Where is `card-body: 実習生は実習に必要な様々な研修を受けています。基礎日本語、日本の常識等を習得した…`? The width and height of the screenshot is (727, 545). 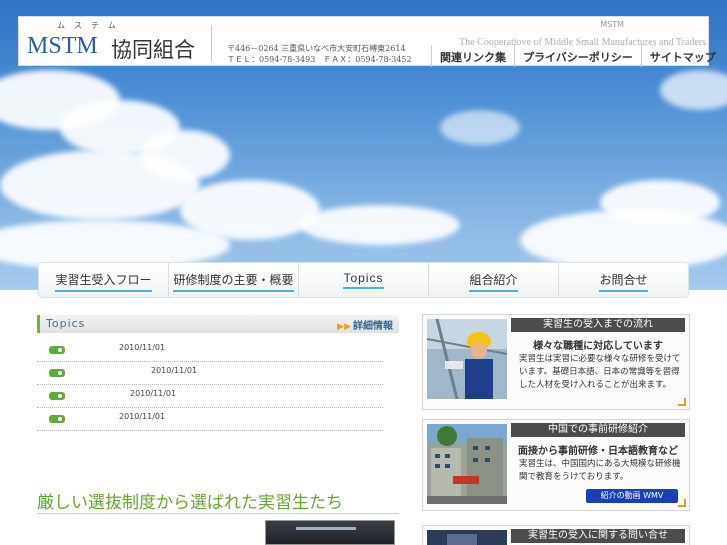
card-body: 実習生は実習に必要な様々な研修を受けています。基礎日本語、日本の常識等を習得した… is located at coordinates (600, 372).